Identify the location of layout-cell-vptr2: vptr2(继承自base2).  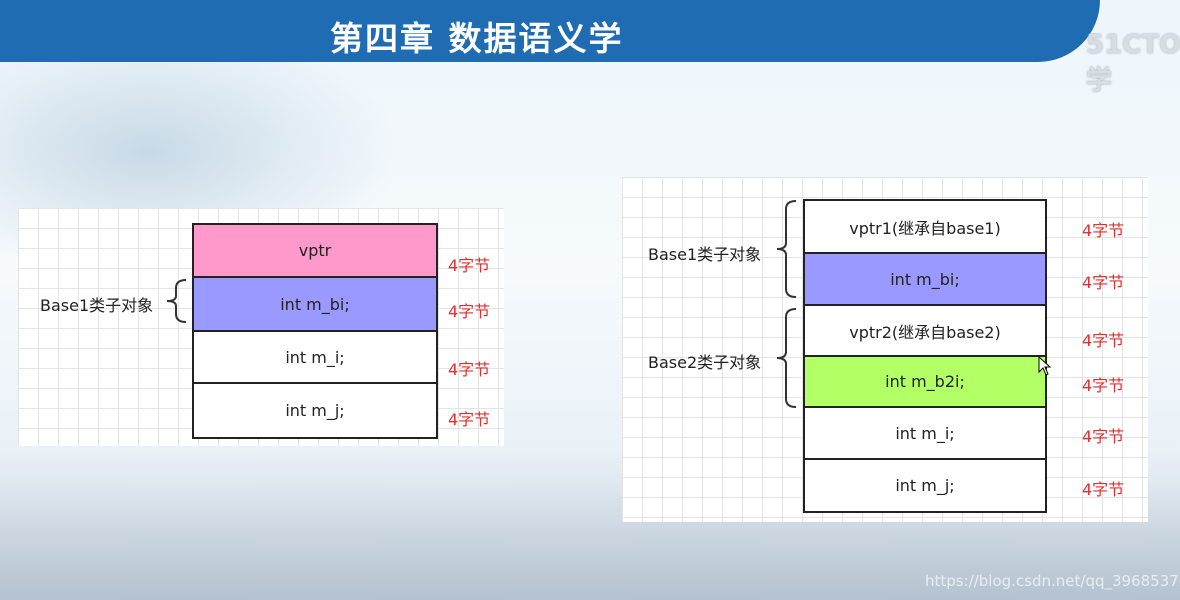
(925, 330).